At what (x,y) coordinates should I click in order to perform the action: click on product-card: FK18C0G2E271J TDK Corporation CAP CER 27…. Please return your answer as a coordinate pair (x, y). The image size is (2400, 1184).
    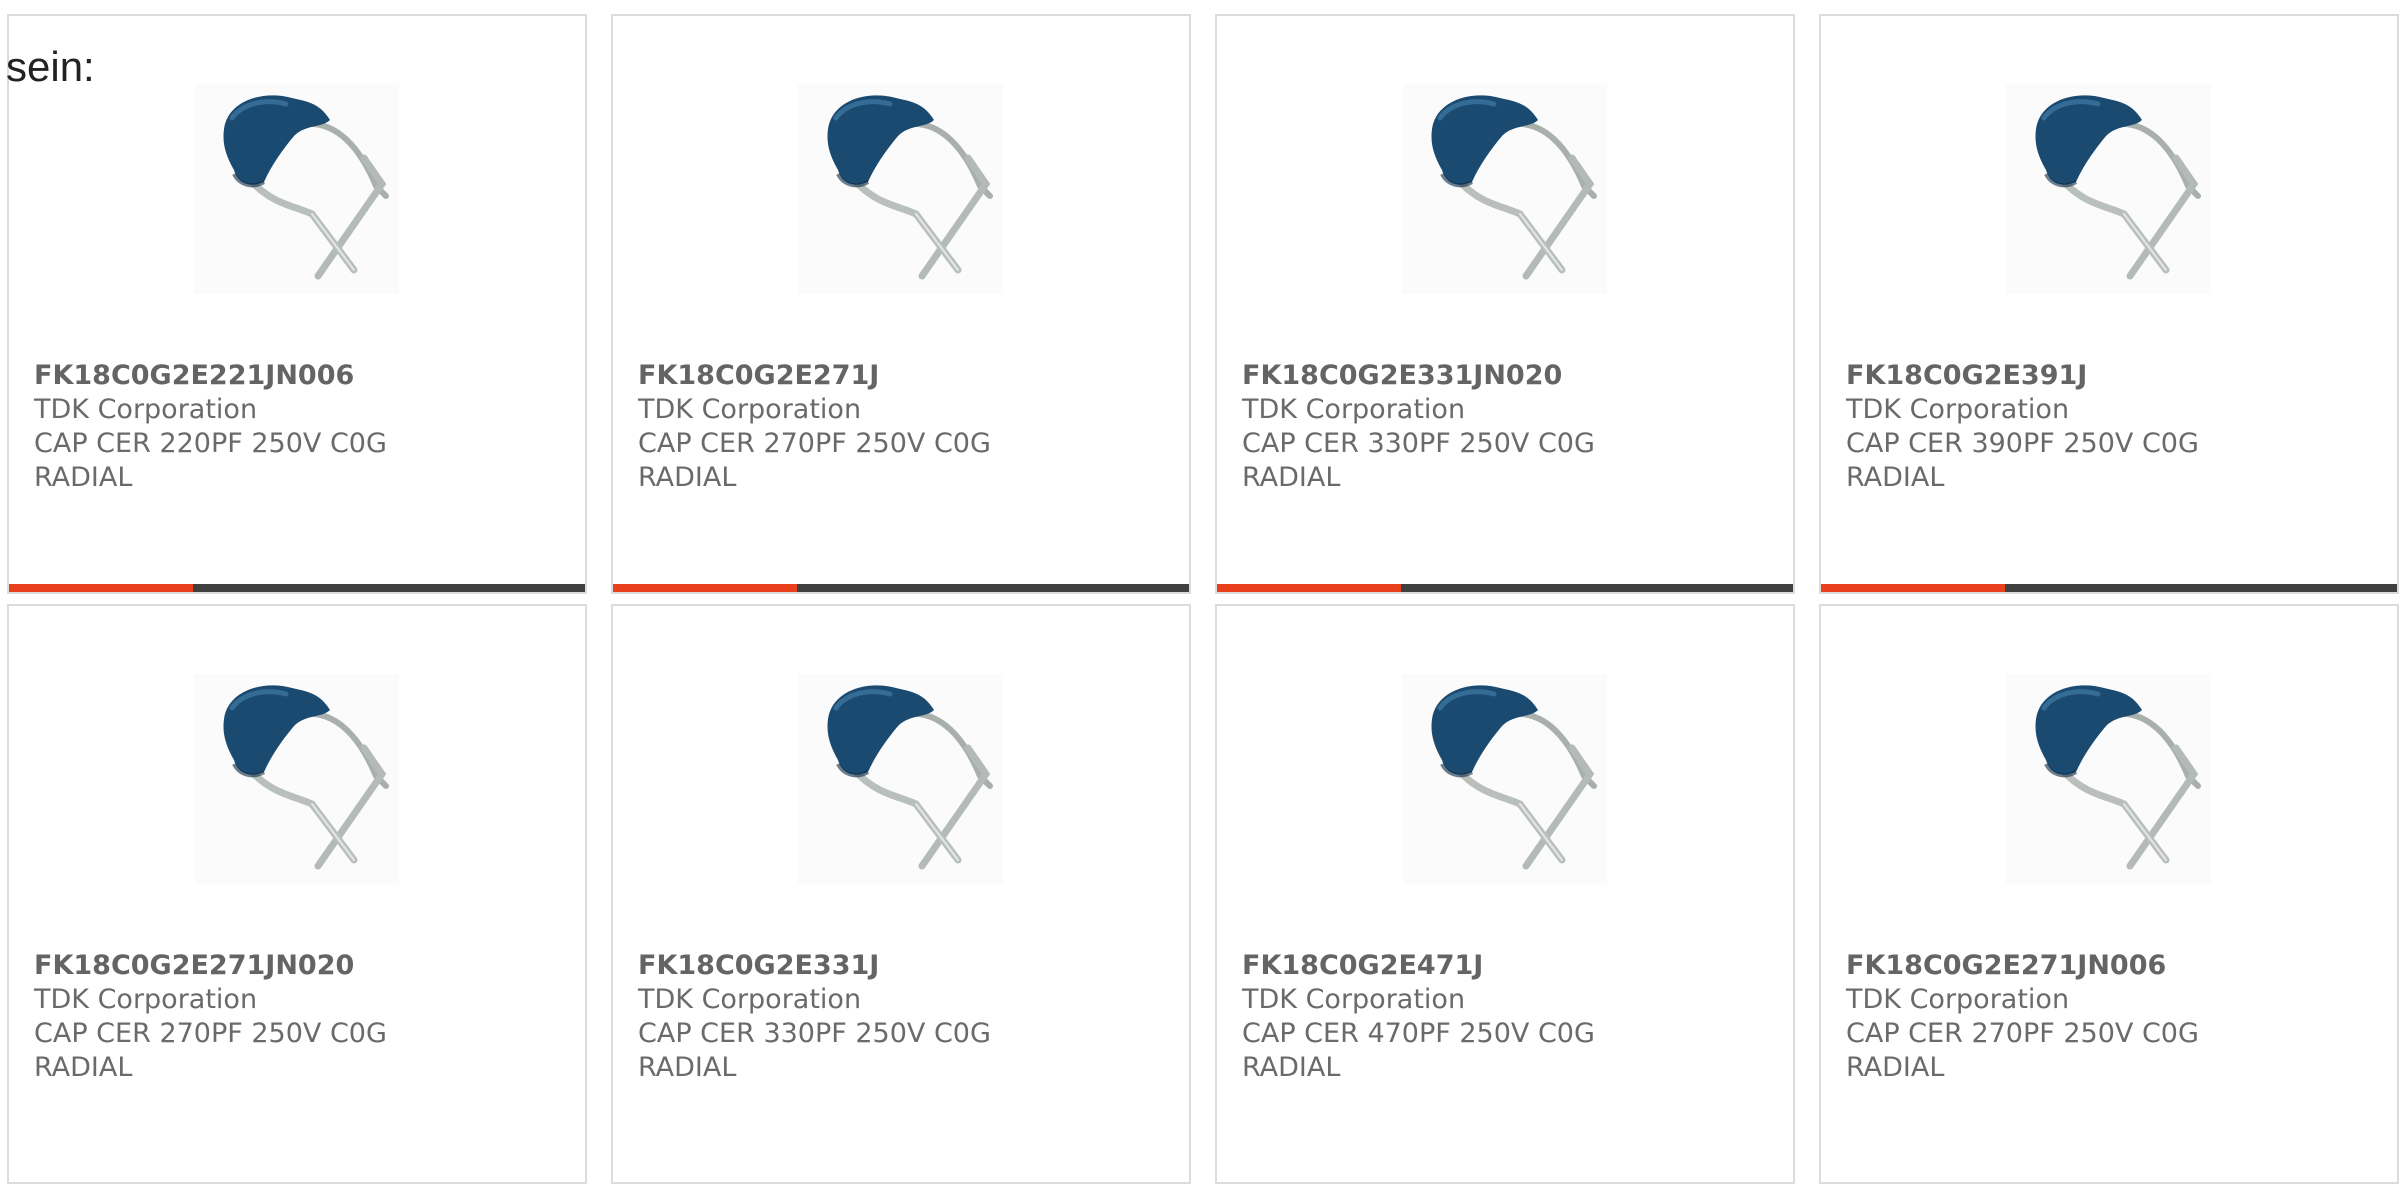
    Looking at the image, I should click on (901, 304).